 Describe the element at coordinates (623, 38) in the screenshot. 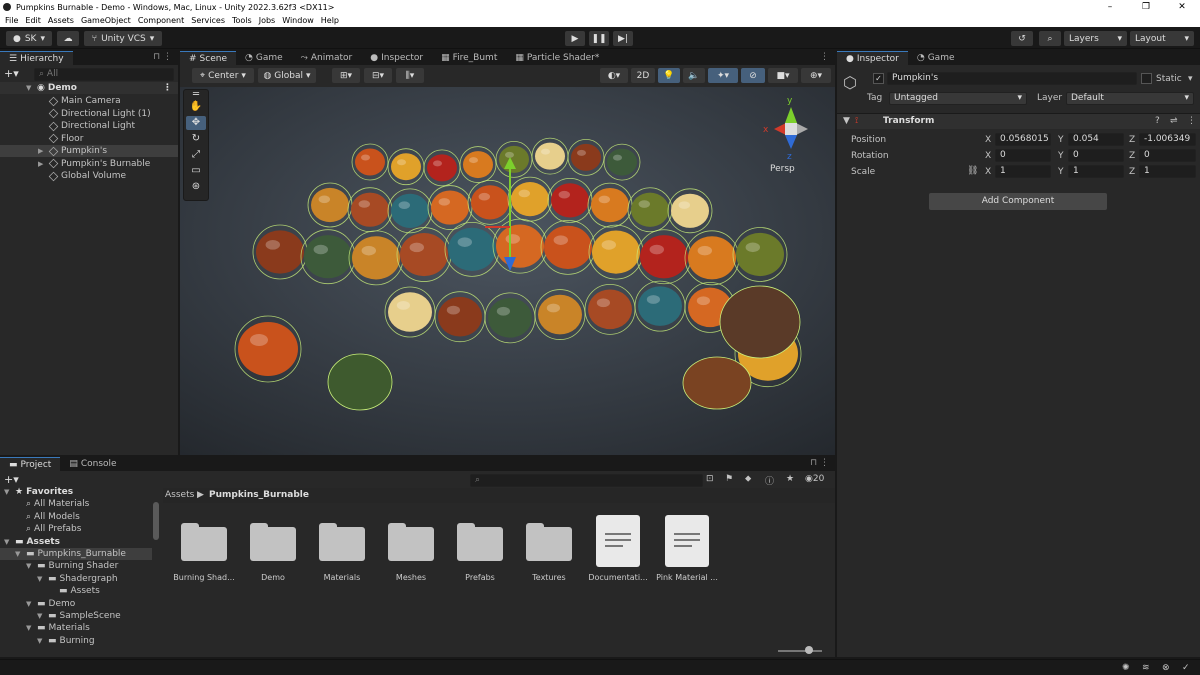

I see `step-button: ▶|` at that location.